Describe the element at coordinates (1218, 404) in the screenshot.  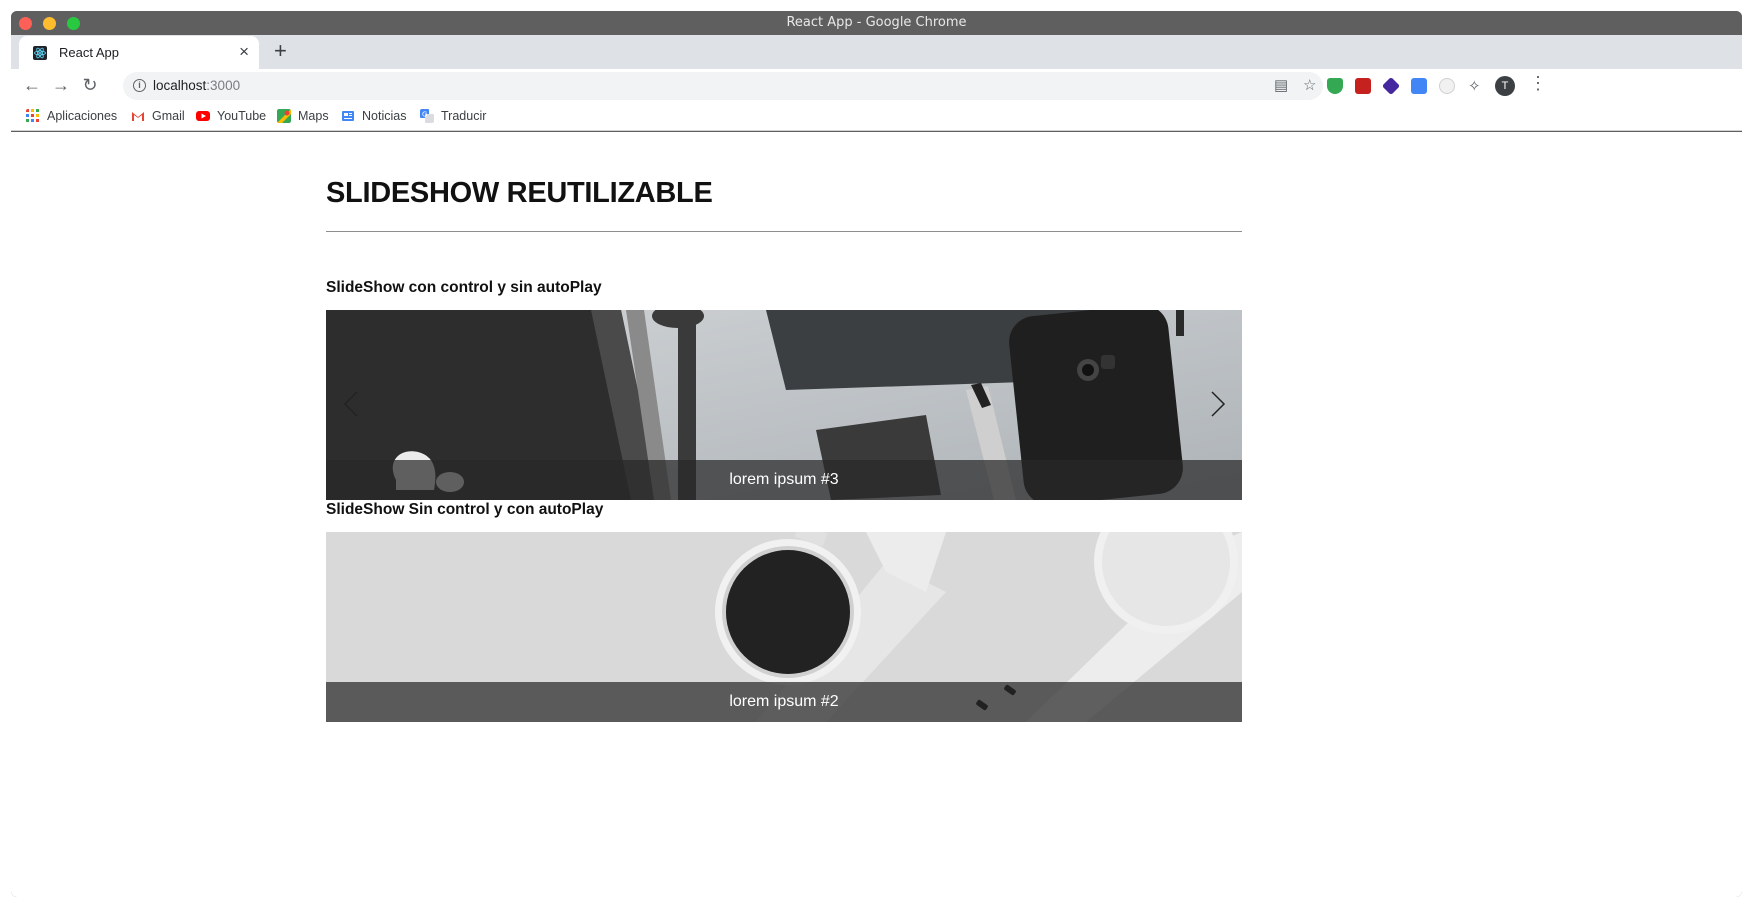
I see `next-slide-arrow-icon` at that location.